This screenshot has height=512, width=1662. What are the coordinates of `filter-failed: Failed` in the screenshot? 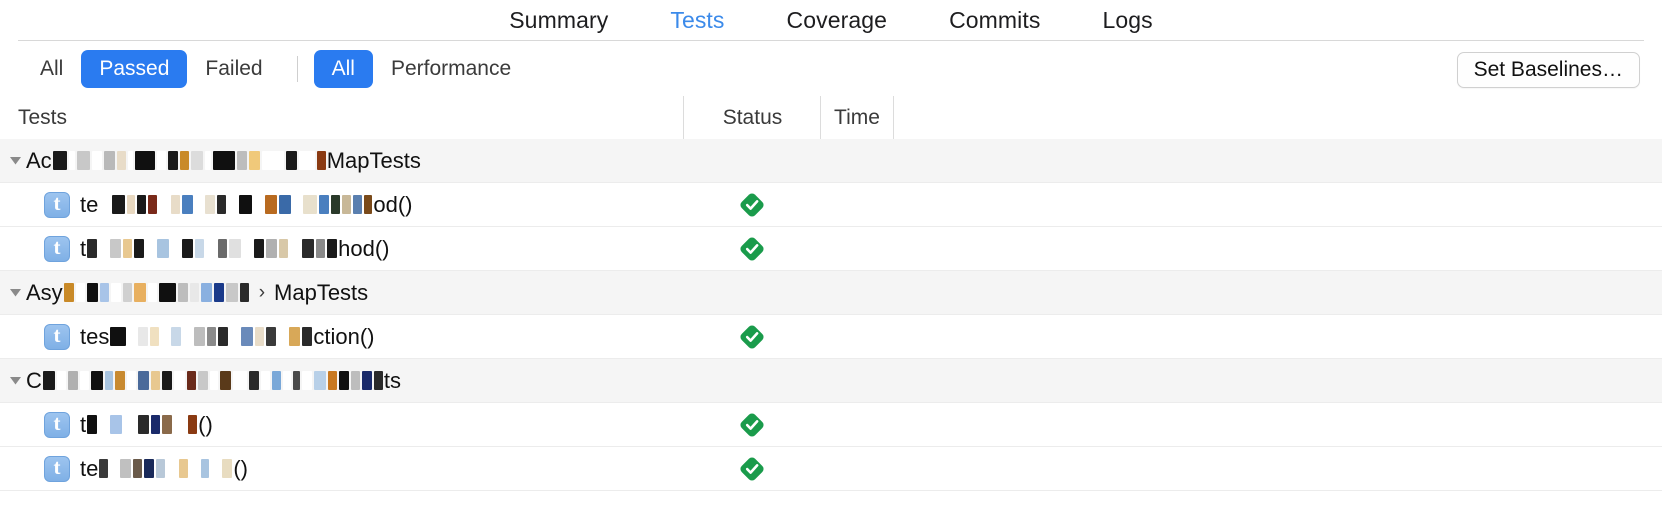 It's located at (233, 69).